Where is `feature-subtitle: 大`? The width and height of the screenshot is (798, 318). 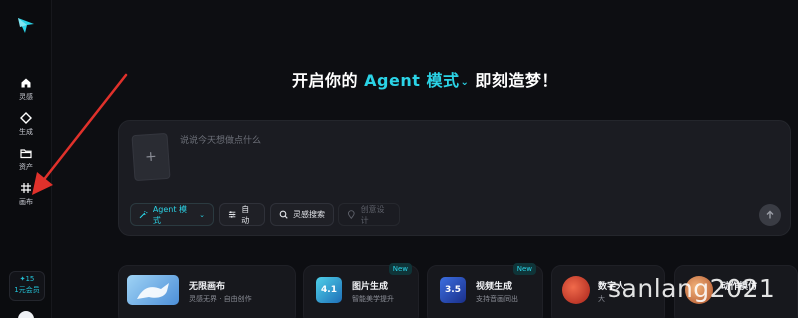 feature-subtitle: 大 is located at coordinates (601, 299).